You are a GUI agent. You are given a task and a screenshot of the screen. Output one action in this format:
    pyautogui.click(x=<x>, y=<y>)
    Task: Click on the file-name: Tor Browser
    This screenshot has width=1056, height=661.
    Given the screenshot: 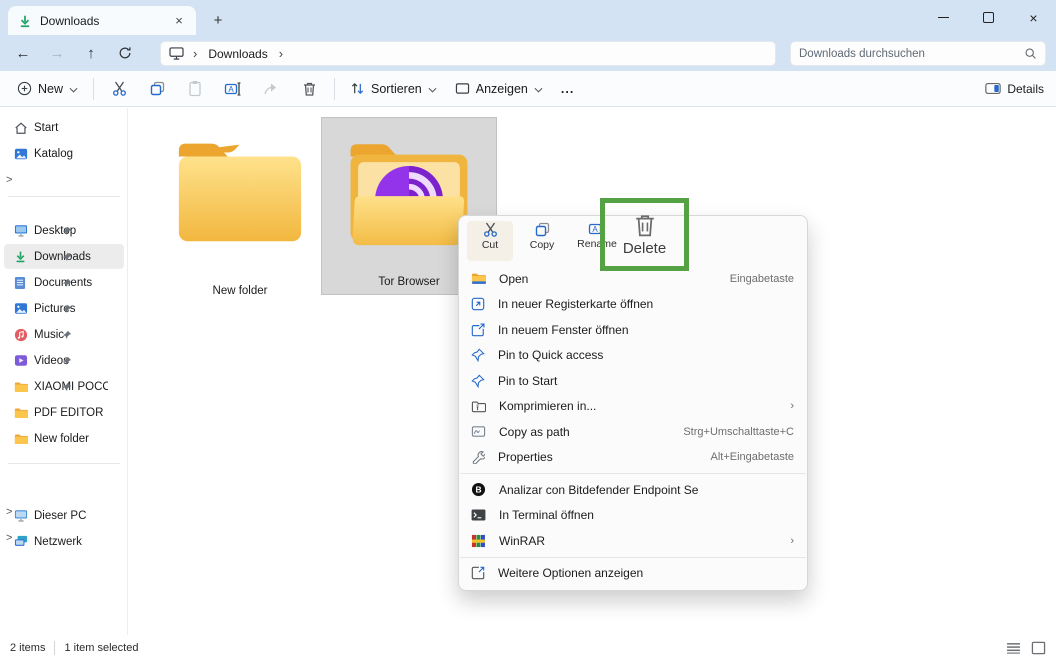 What is the action you would take?
    pyautogui.click(x=409, y=282)
    